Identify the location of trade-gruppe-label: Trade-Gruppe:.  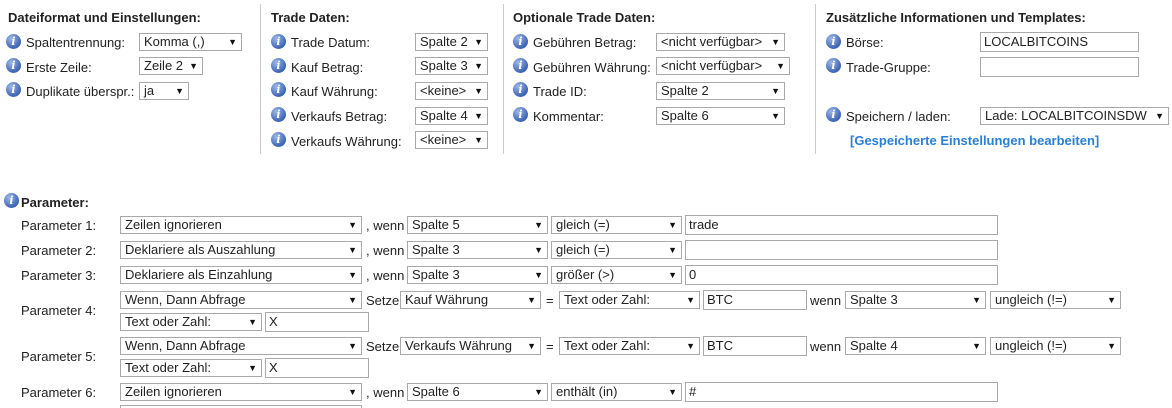
(888, 67).